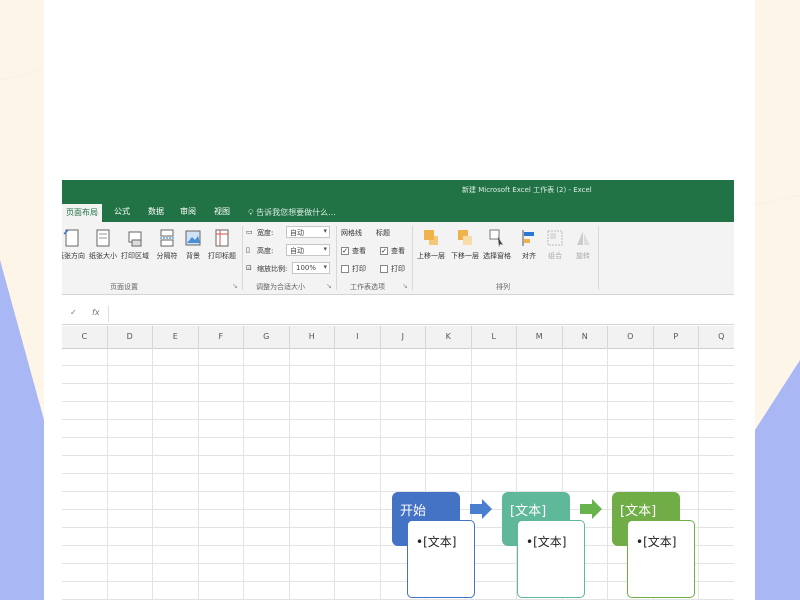 Image resolution: width=800 pixels, height=600 pixels. I want to click on column-header-c: C, so click(85, 337).